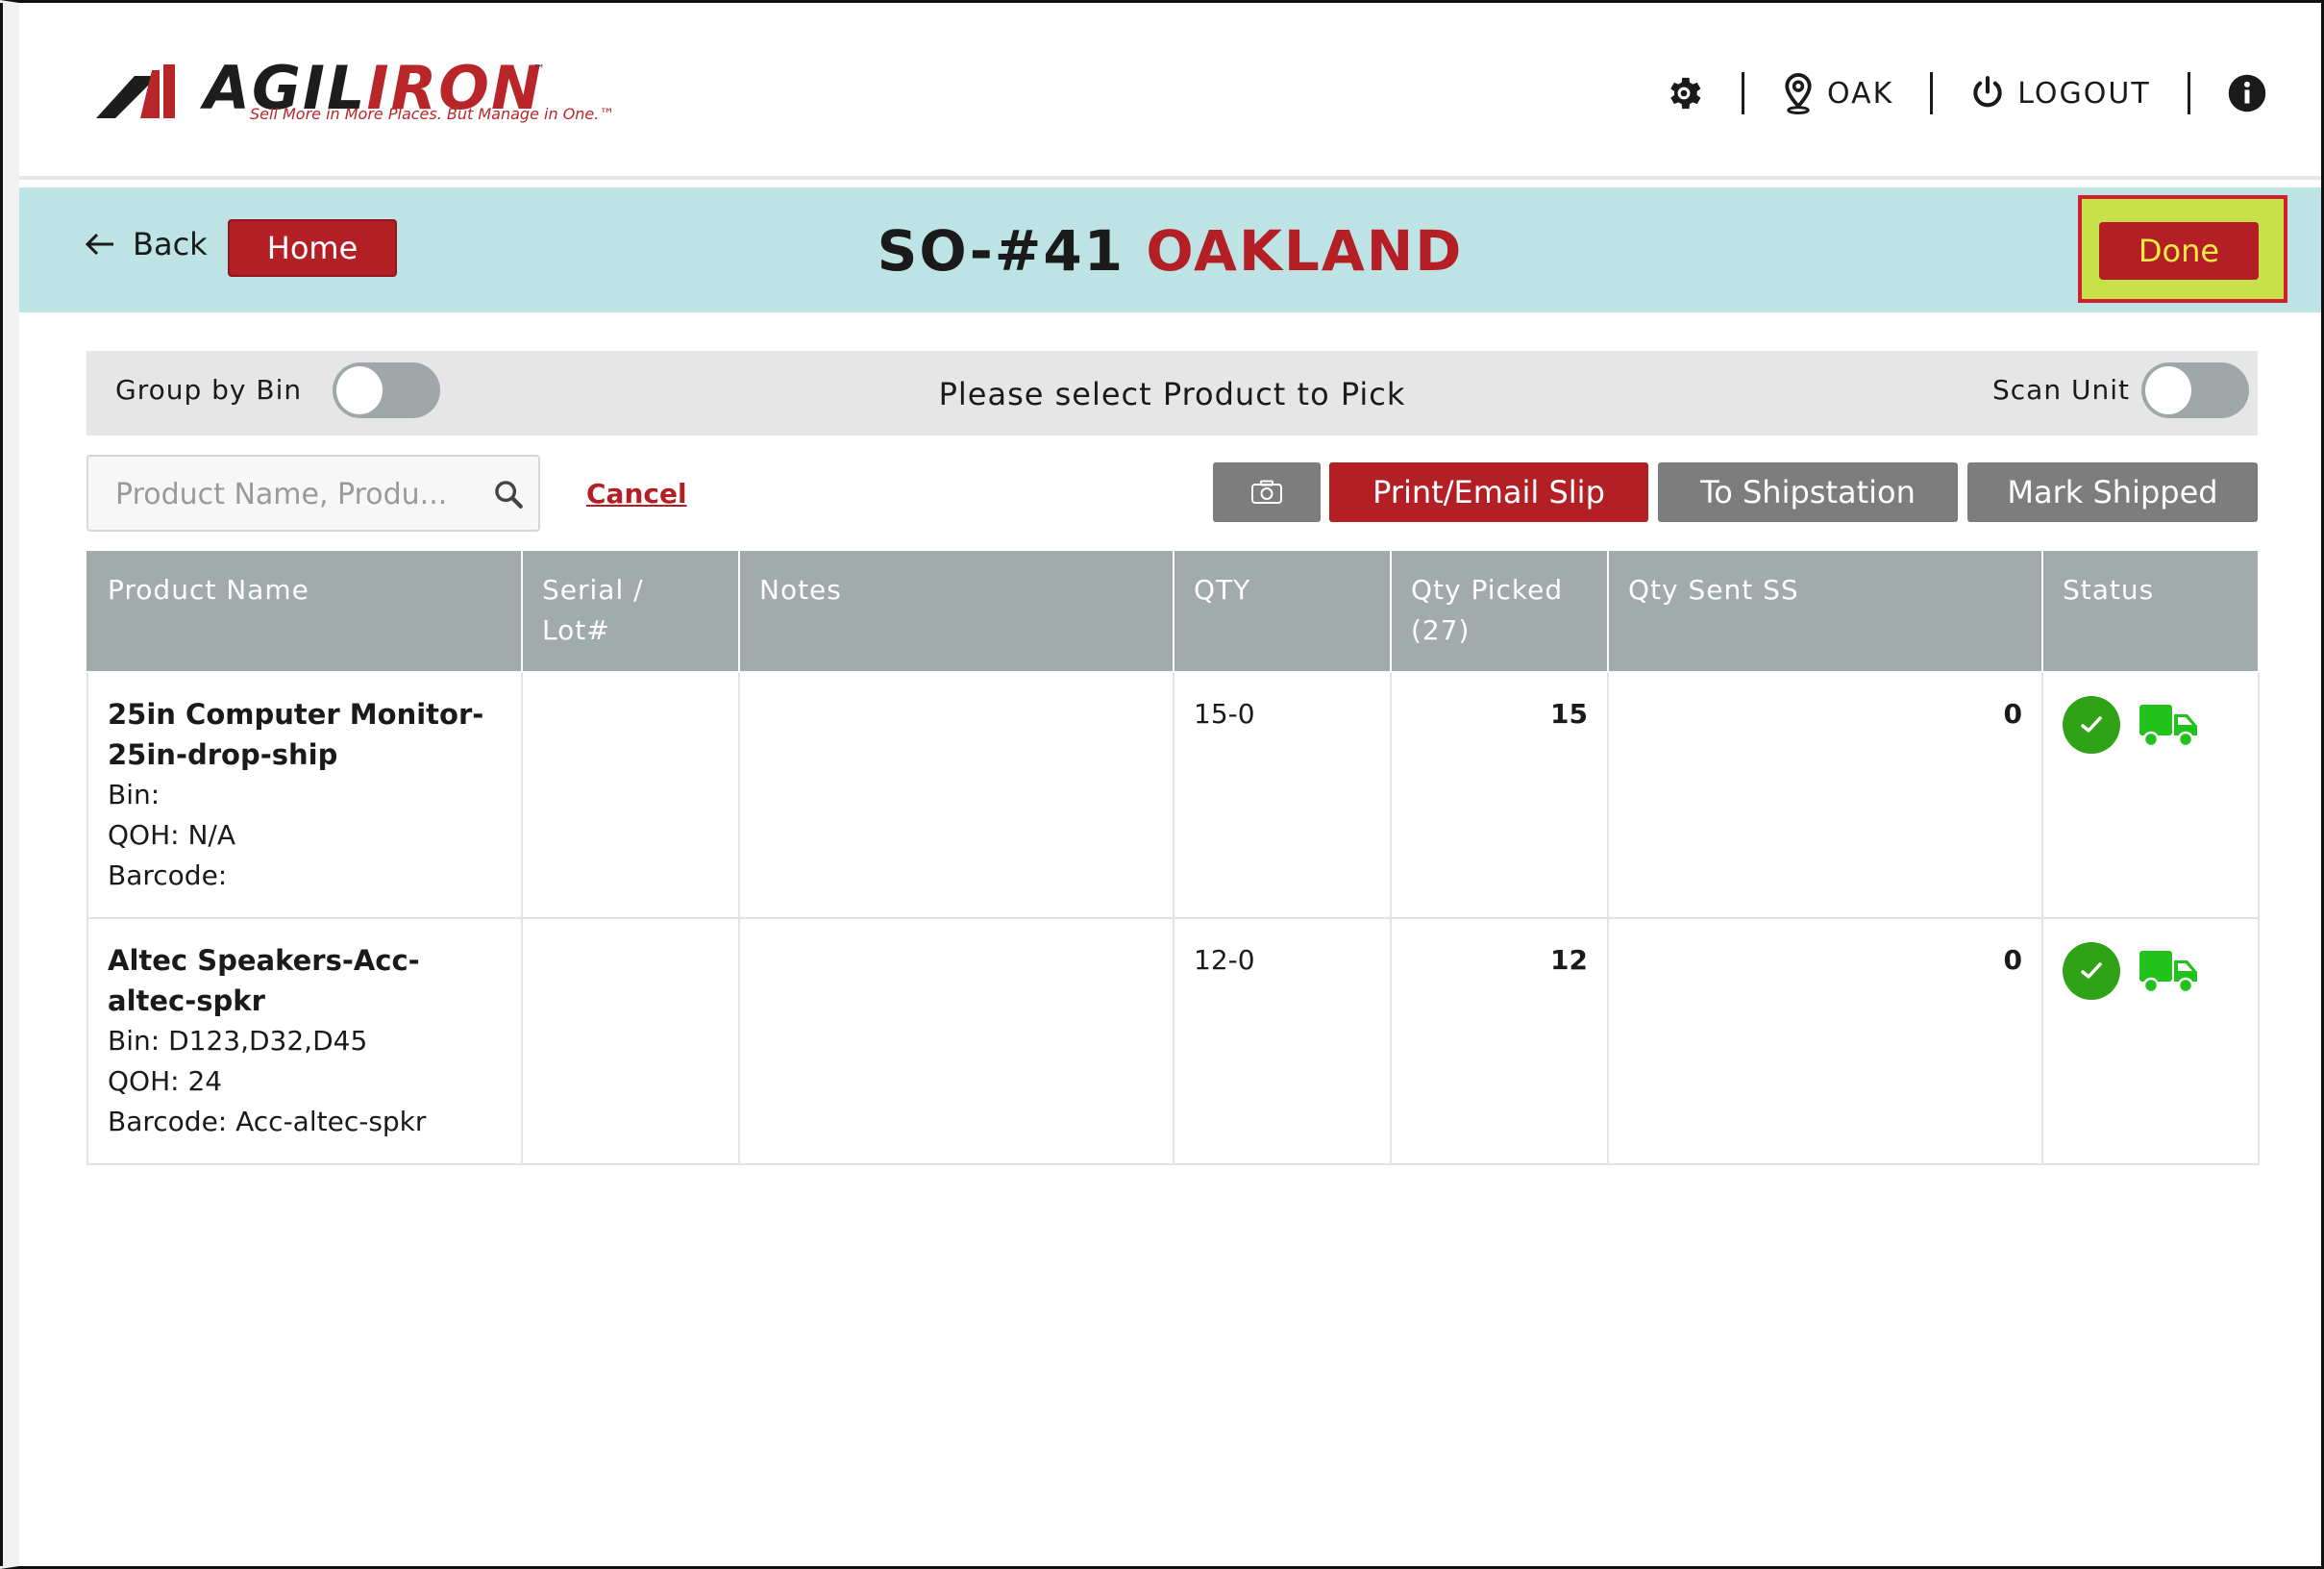 The height and width of the screenshot is (1569, 2324). I want to click on logout-label: LOGOUT, so click(2084, 93).